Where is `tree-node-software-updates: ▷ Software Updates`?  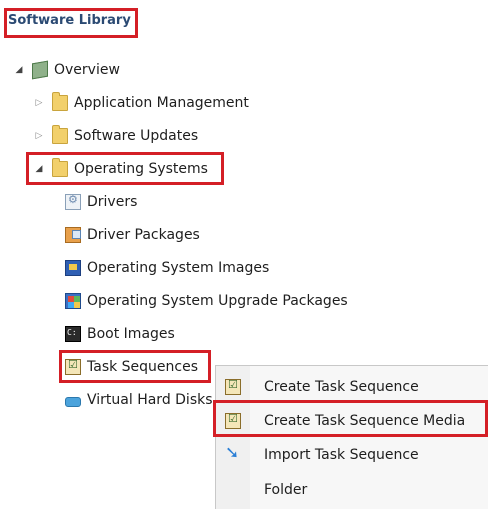
tree-node-software-updates: ▷ Software Updates is located at coordinates (115, 136).